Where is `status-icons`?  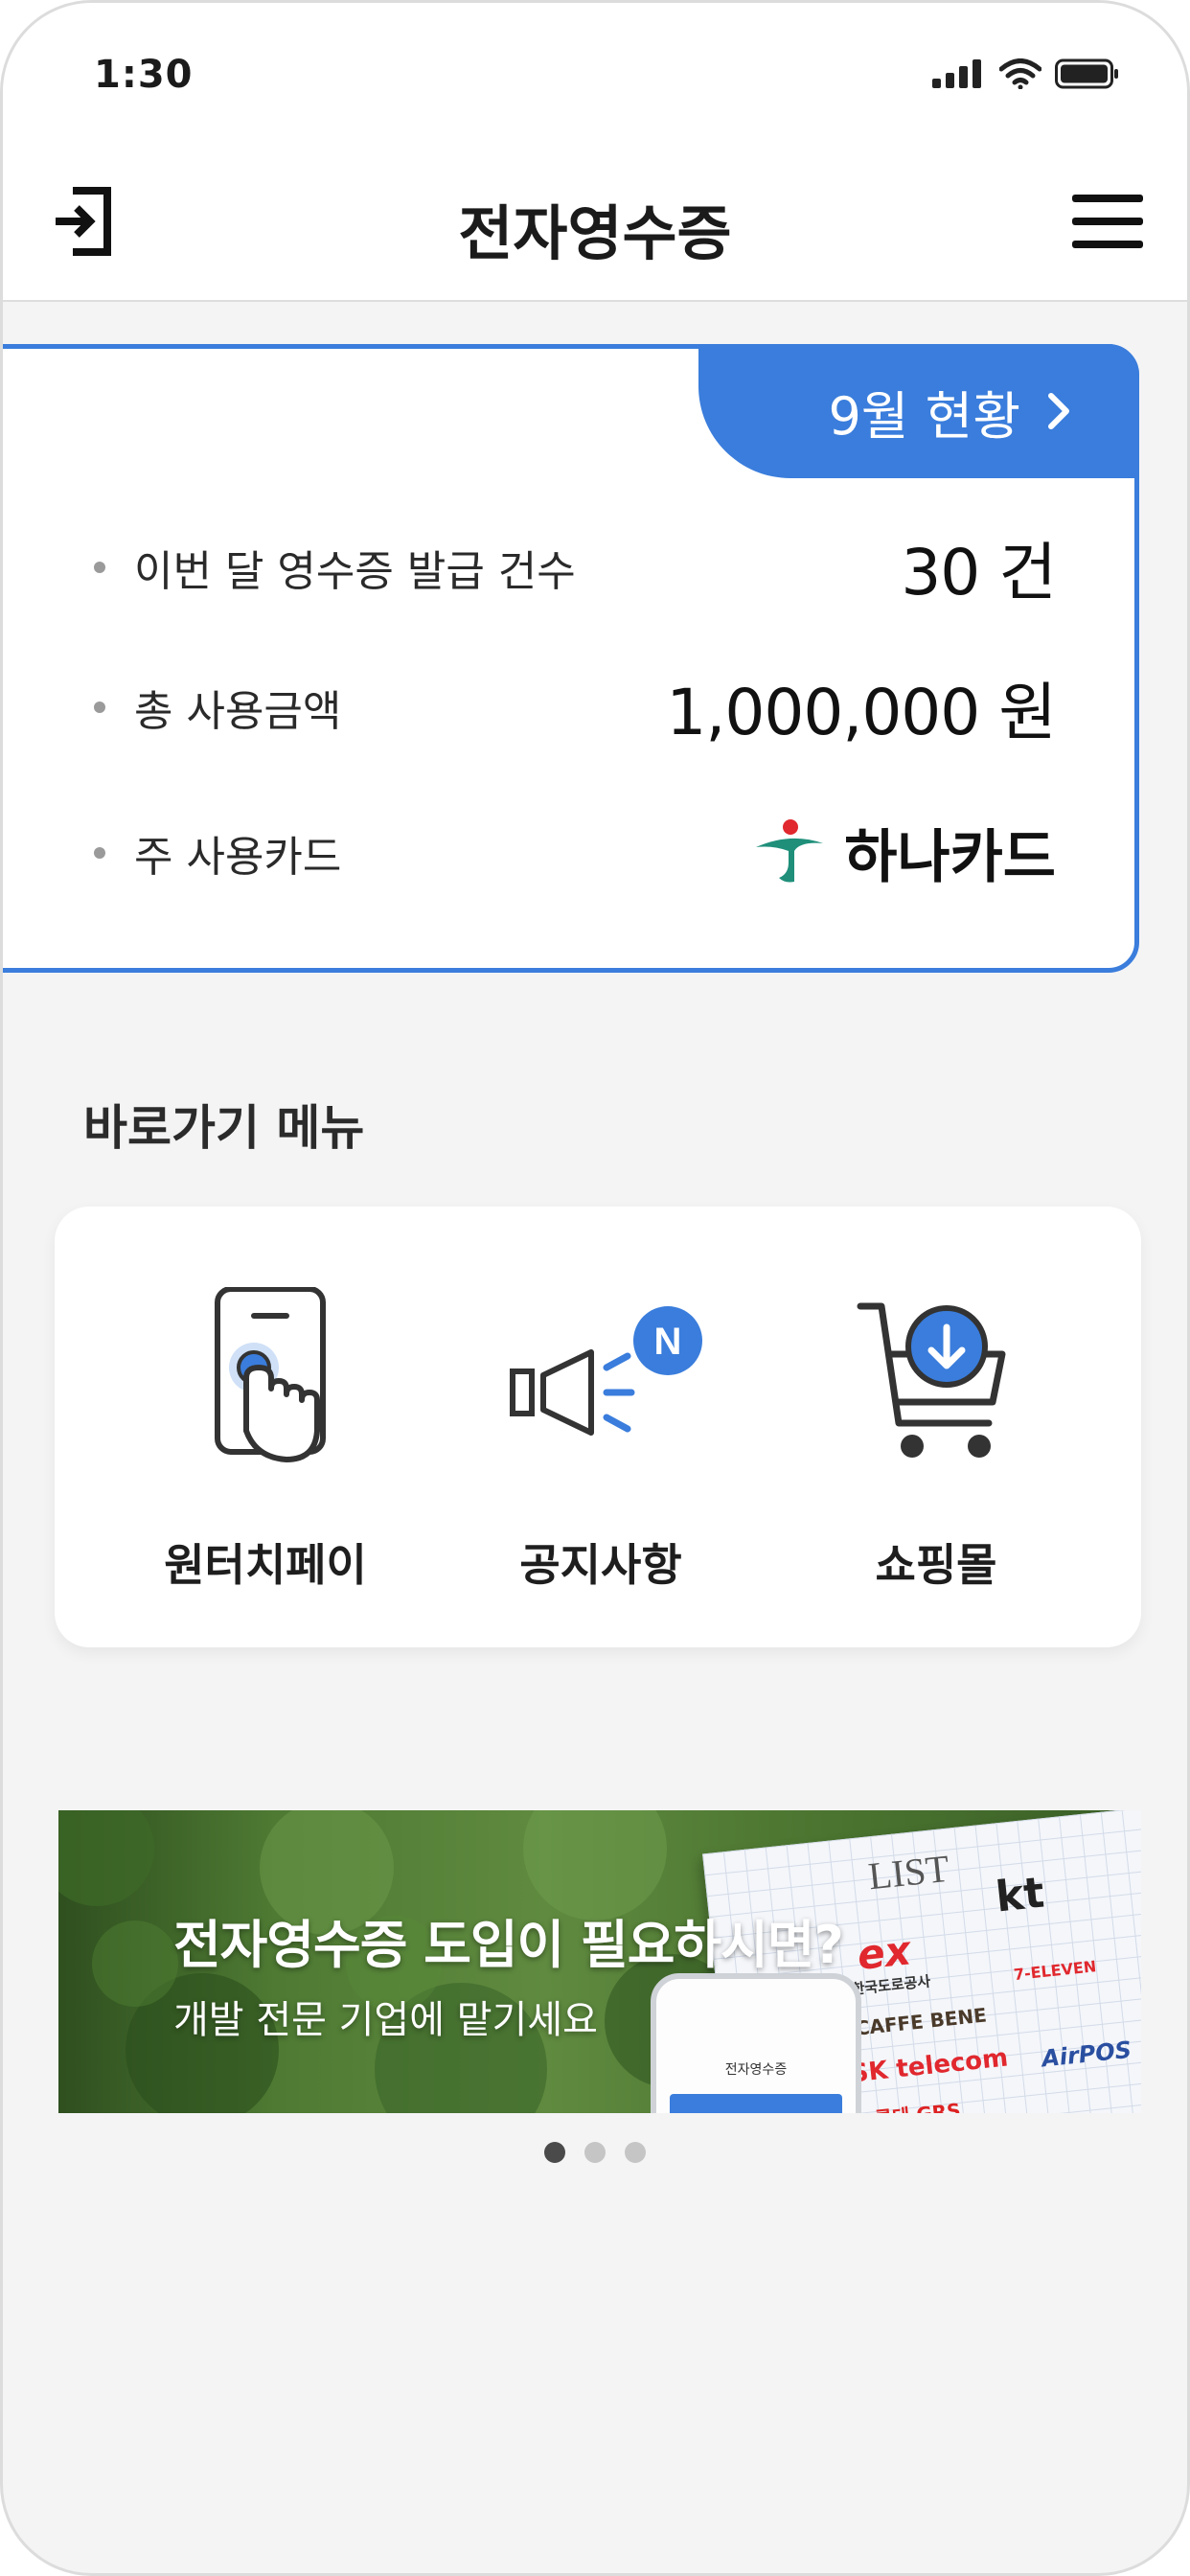
status-icons is located at coordinates (1026, 73).